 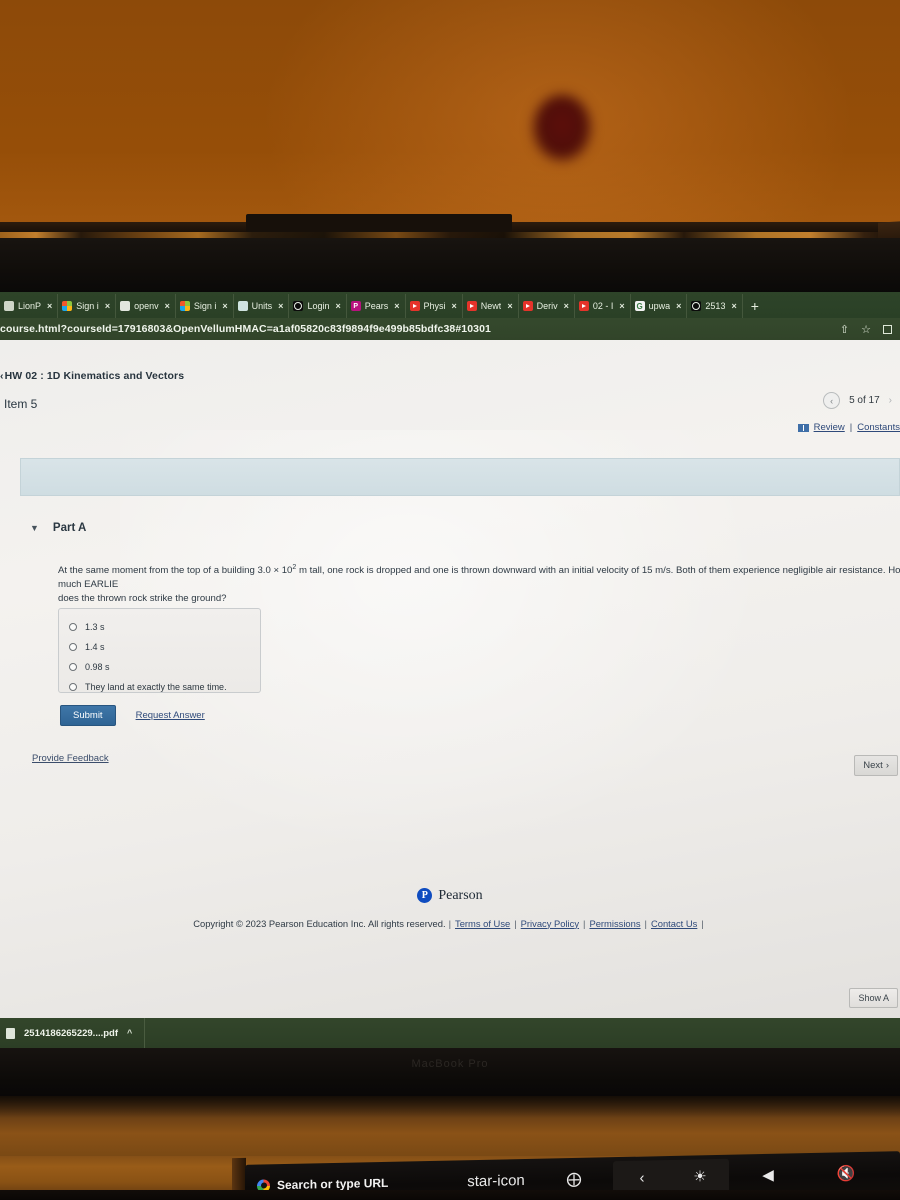 I want to click on contact-us-link: Contact Us, so click(x=674, y=923).